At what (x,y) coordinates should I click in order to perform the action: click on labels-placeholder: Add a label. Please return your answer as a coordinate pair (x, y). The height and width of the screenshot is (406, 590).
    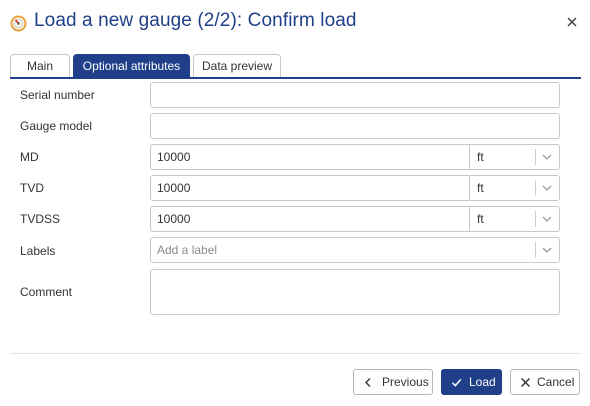
    Looking at the image, I should click on (187, 250).